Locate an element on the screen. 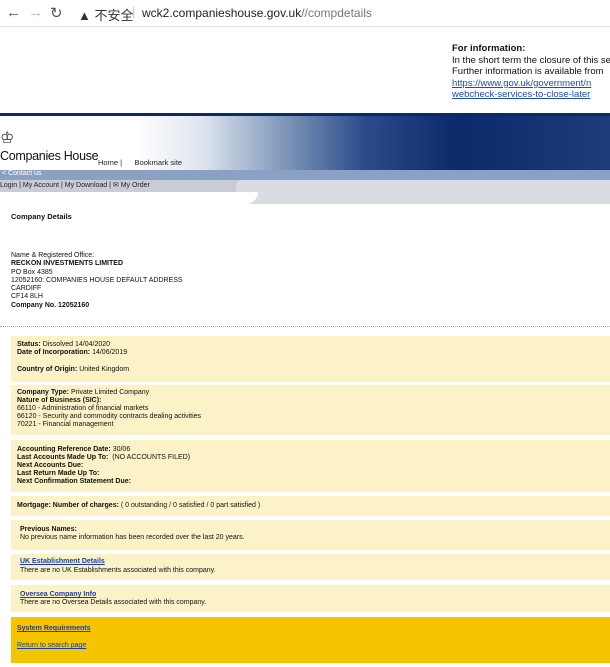 The height and width of the screenshot is (667, 610). reload-icon: ↻ is located at coordinates (56, 13).